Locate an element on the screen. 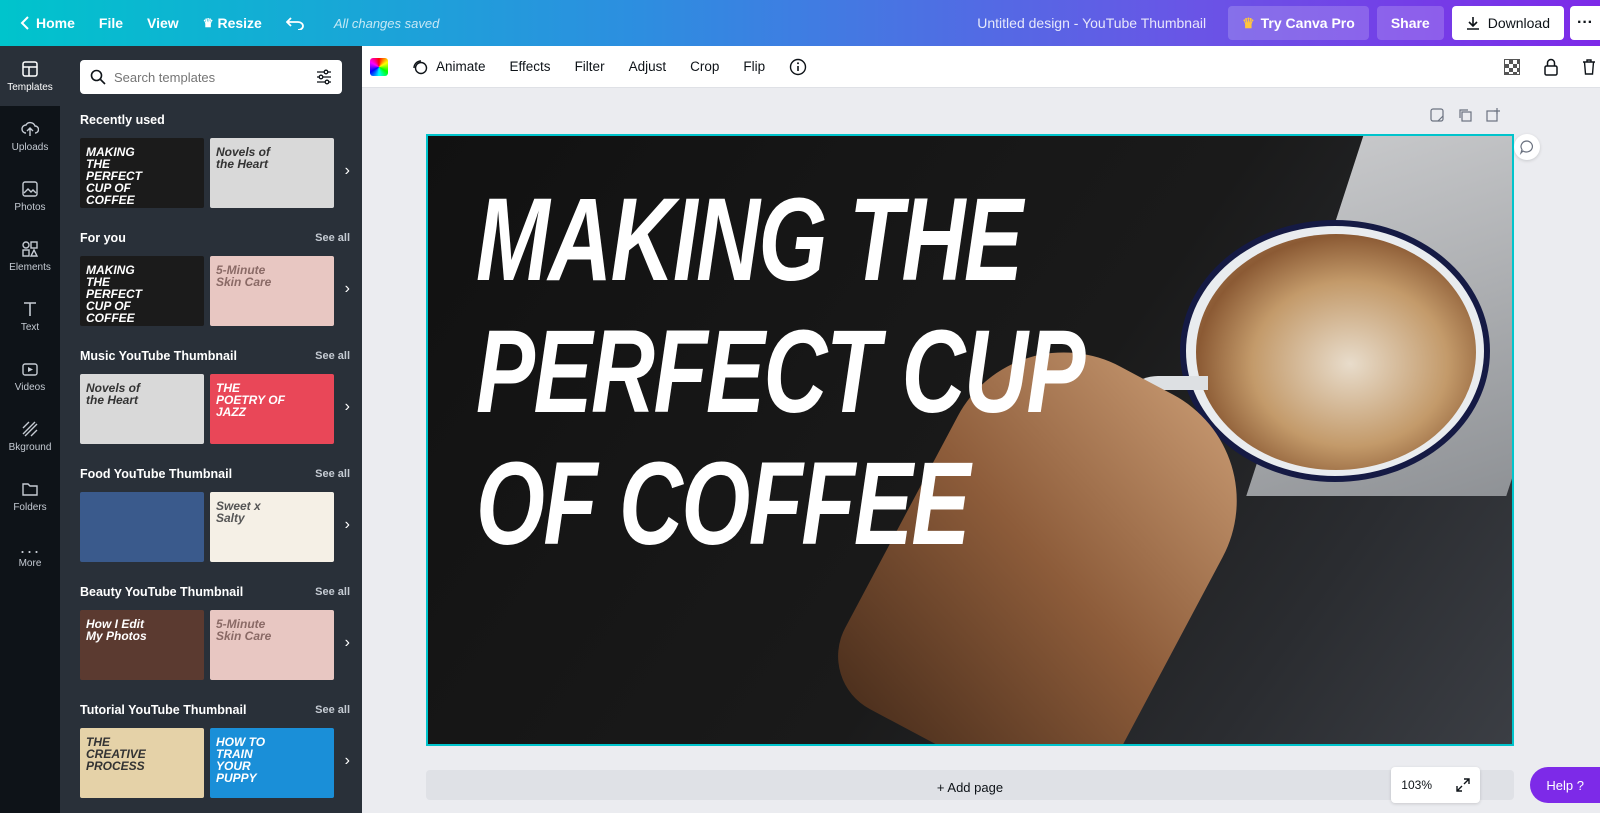  color-picker-button is located at coordinates (381, 66).